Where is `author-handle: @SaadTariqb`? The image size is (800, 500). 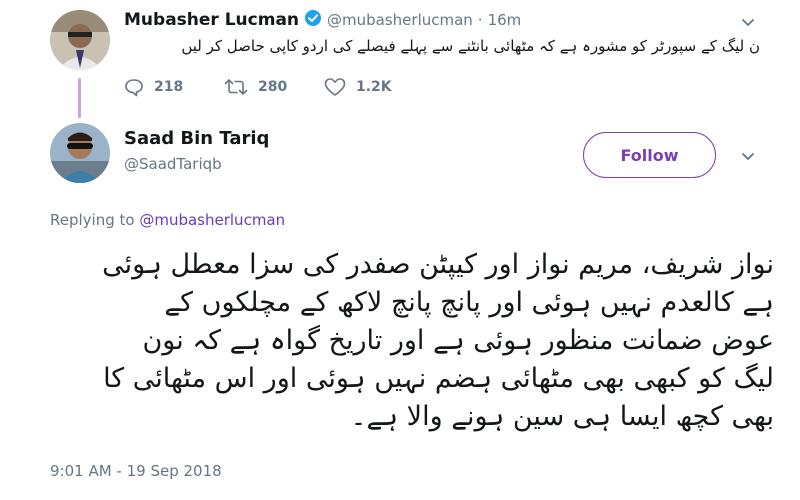 author-handle: @SaadTariqb is located at coordinates (196, 164).